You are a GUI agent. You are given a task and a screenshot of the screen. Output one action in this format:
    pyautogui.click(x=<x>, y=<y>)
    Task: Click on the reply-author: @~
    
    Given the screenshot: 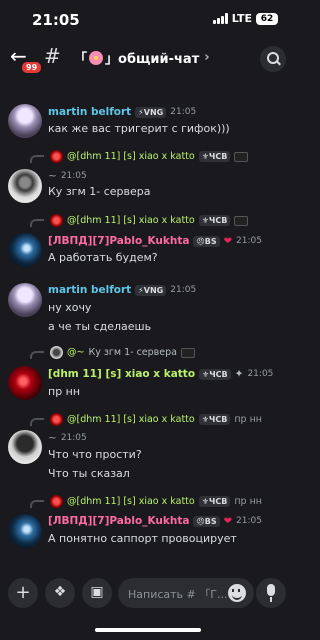 What is the action you would take?
    pyautogui.click(x=76, y=352)
    